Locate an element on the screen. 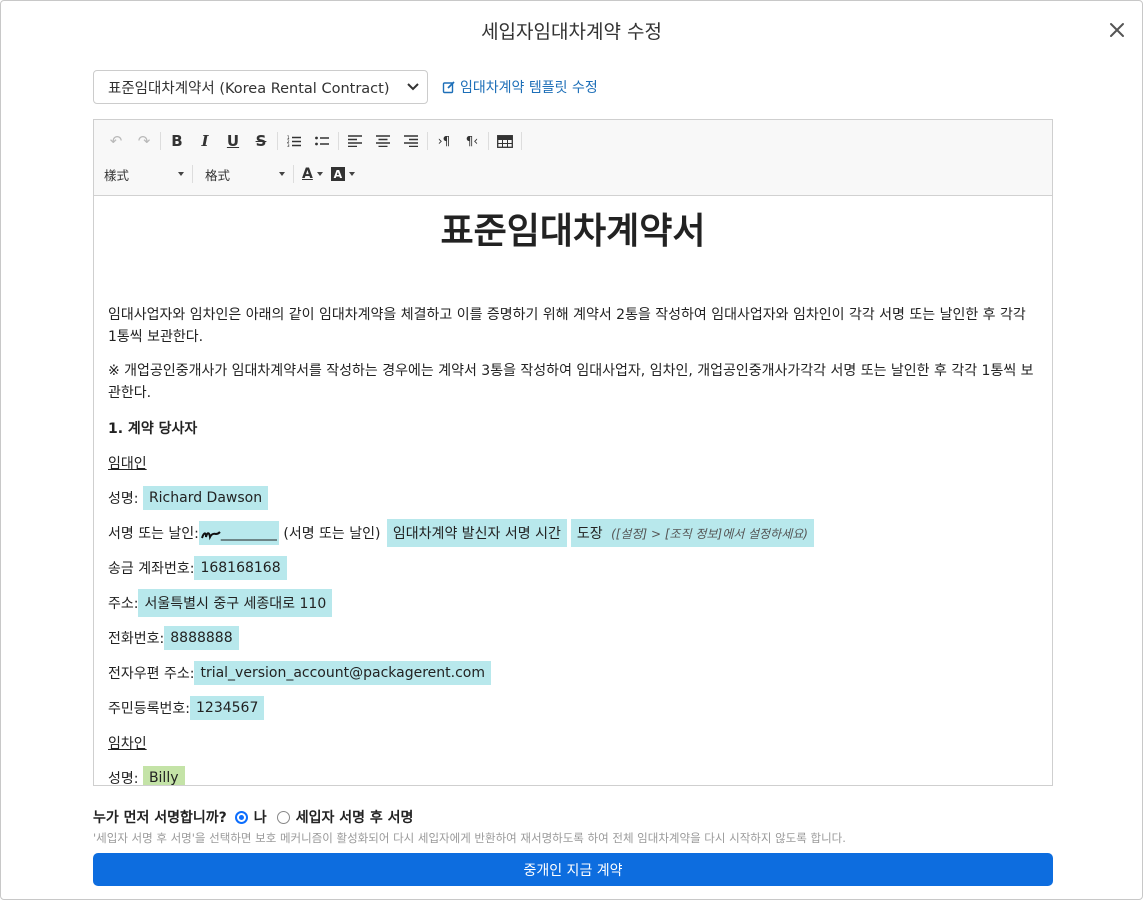  stamp-field: 도장 ([설정] > [조직 정보]에서 설정하세요) is located at coordinates (692, 532).